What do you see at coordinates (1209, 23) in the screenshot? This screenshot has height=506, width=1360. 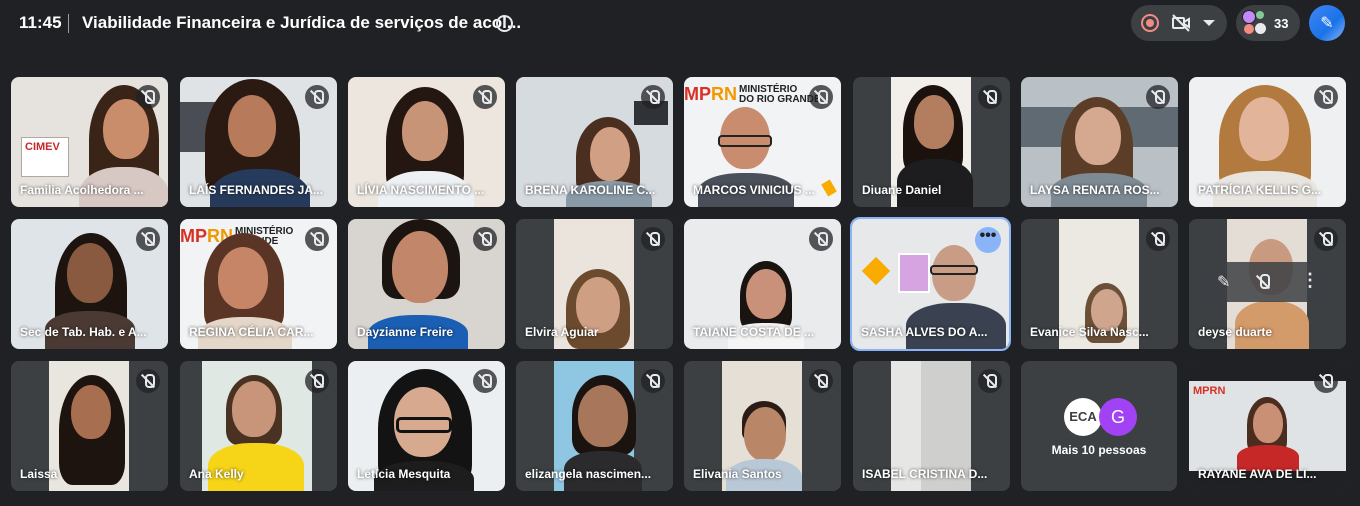 I see `chevron-down-icon` at bounding box center [1209, 23].